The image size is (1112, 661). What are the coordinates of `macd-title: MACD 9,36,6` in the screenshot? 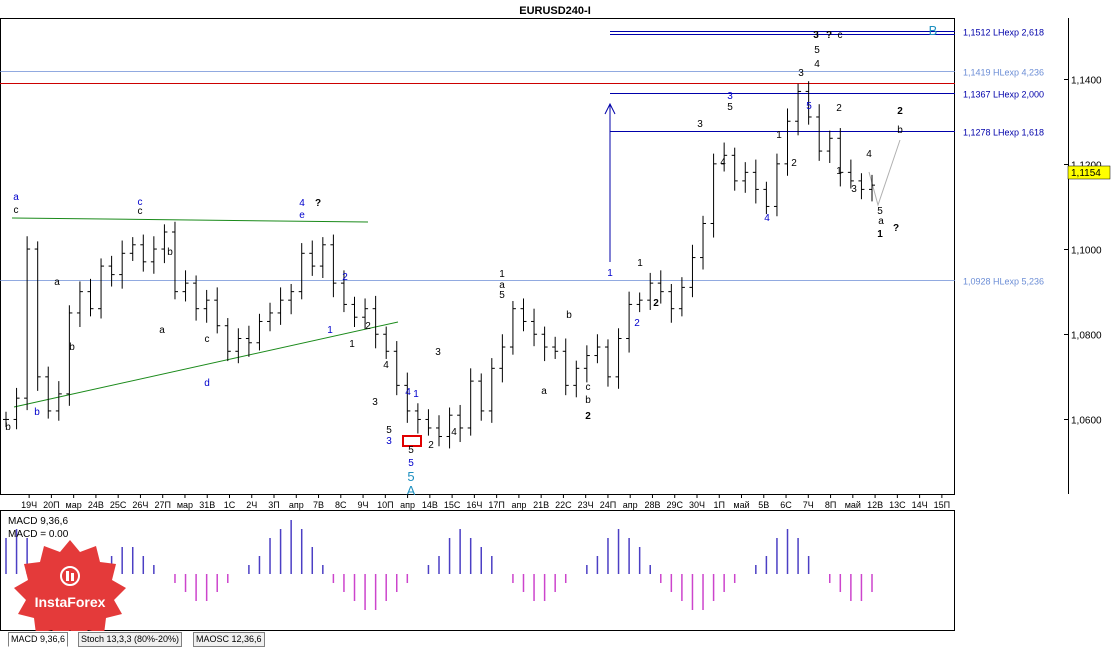 It's located at (38, 521).